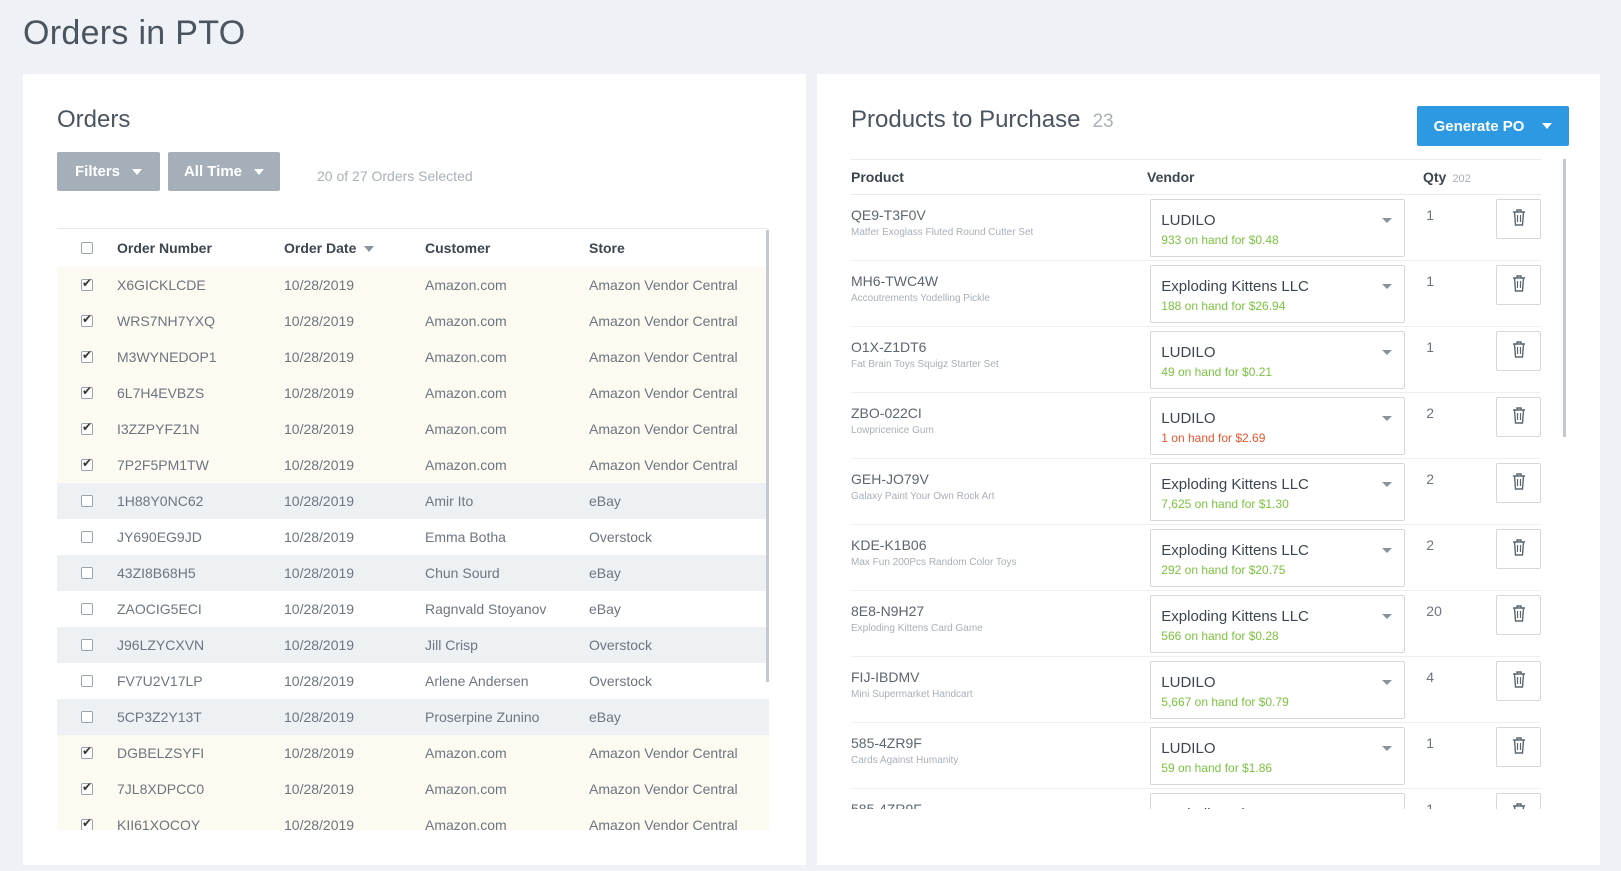  What do you see at coordinates (895, 281) in the screenshot?
I see `product-sku: MH6-TWC4W` at bounding box center [895, 281].